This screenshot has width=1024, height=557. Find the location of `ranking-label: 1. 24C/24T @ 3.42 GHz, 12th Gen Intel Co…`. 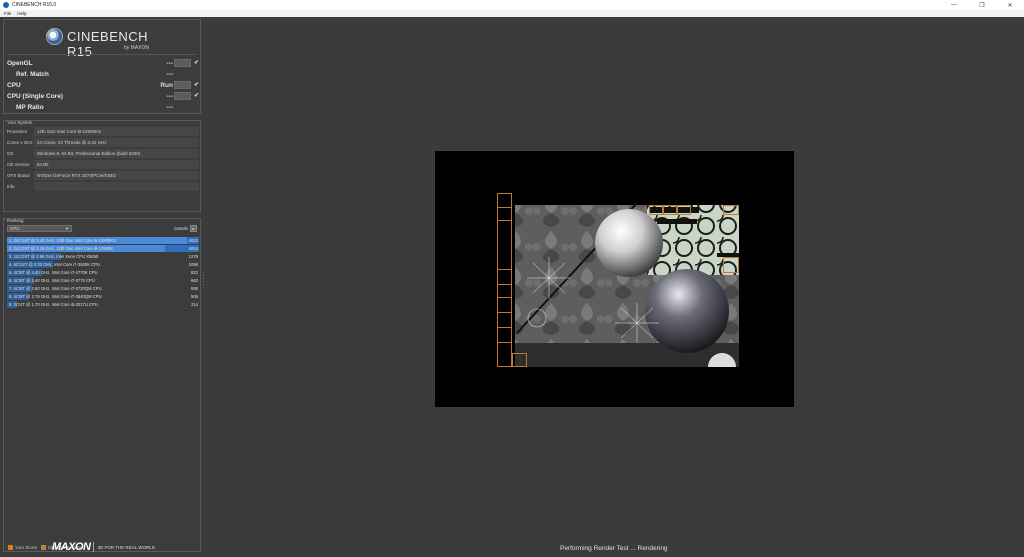

ranking-label: 1. 24C/24T @ 3.42 GHz, 12th Gen Intel Co… is located at coordinates (62, 240).